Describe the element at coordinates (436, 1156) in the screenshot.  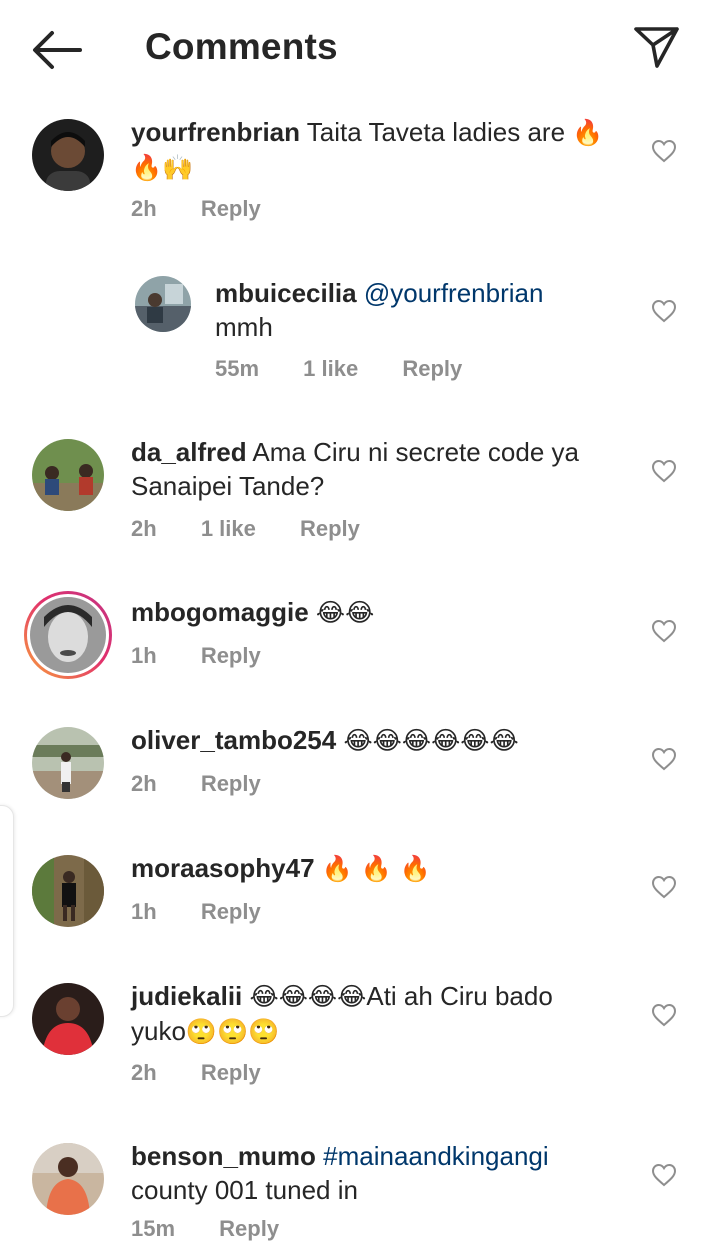
I see `hashtag-link: #mainaandkingangi` at that location.